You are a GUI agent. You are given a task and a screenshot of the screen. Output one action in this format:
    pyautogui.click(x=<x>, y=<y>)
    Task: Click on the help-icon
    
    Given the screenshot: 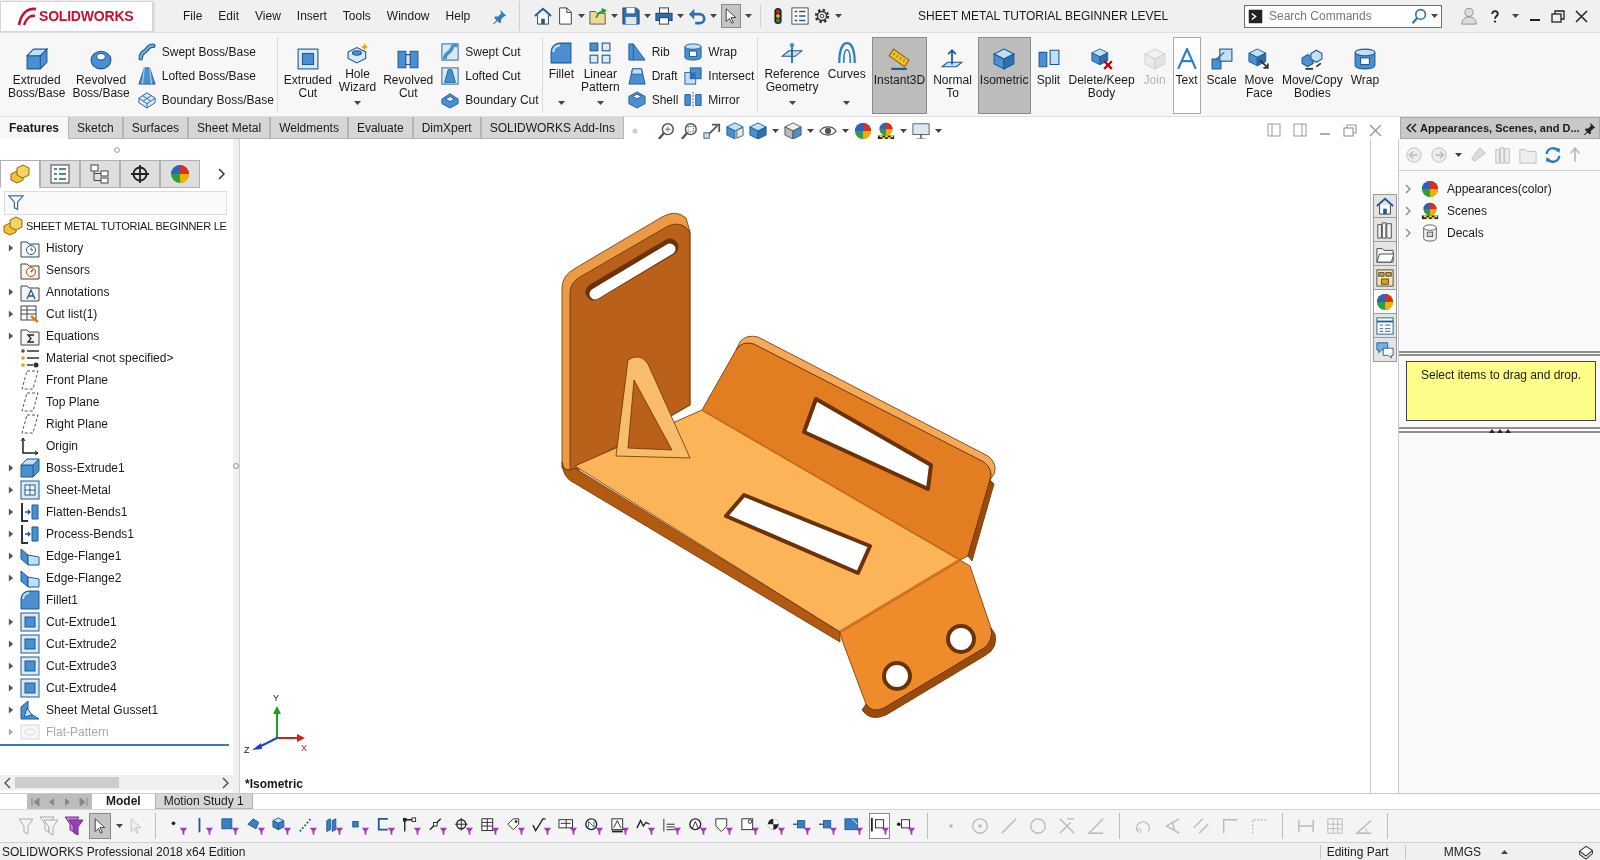 What is the action you would take?
    pyautogui.click(x=1495, y=16)
    